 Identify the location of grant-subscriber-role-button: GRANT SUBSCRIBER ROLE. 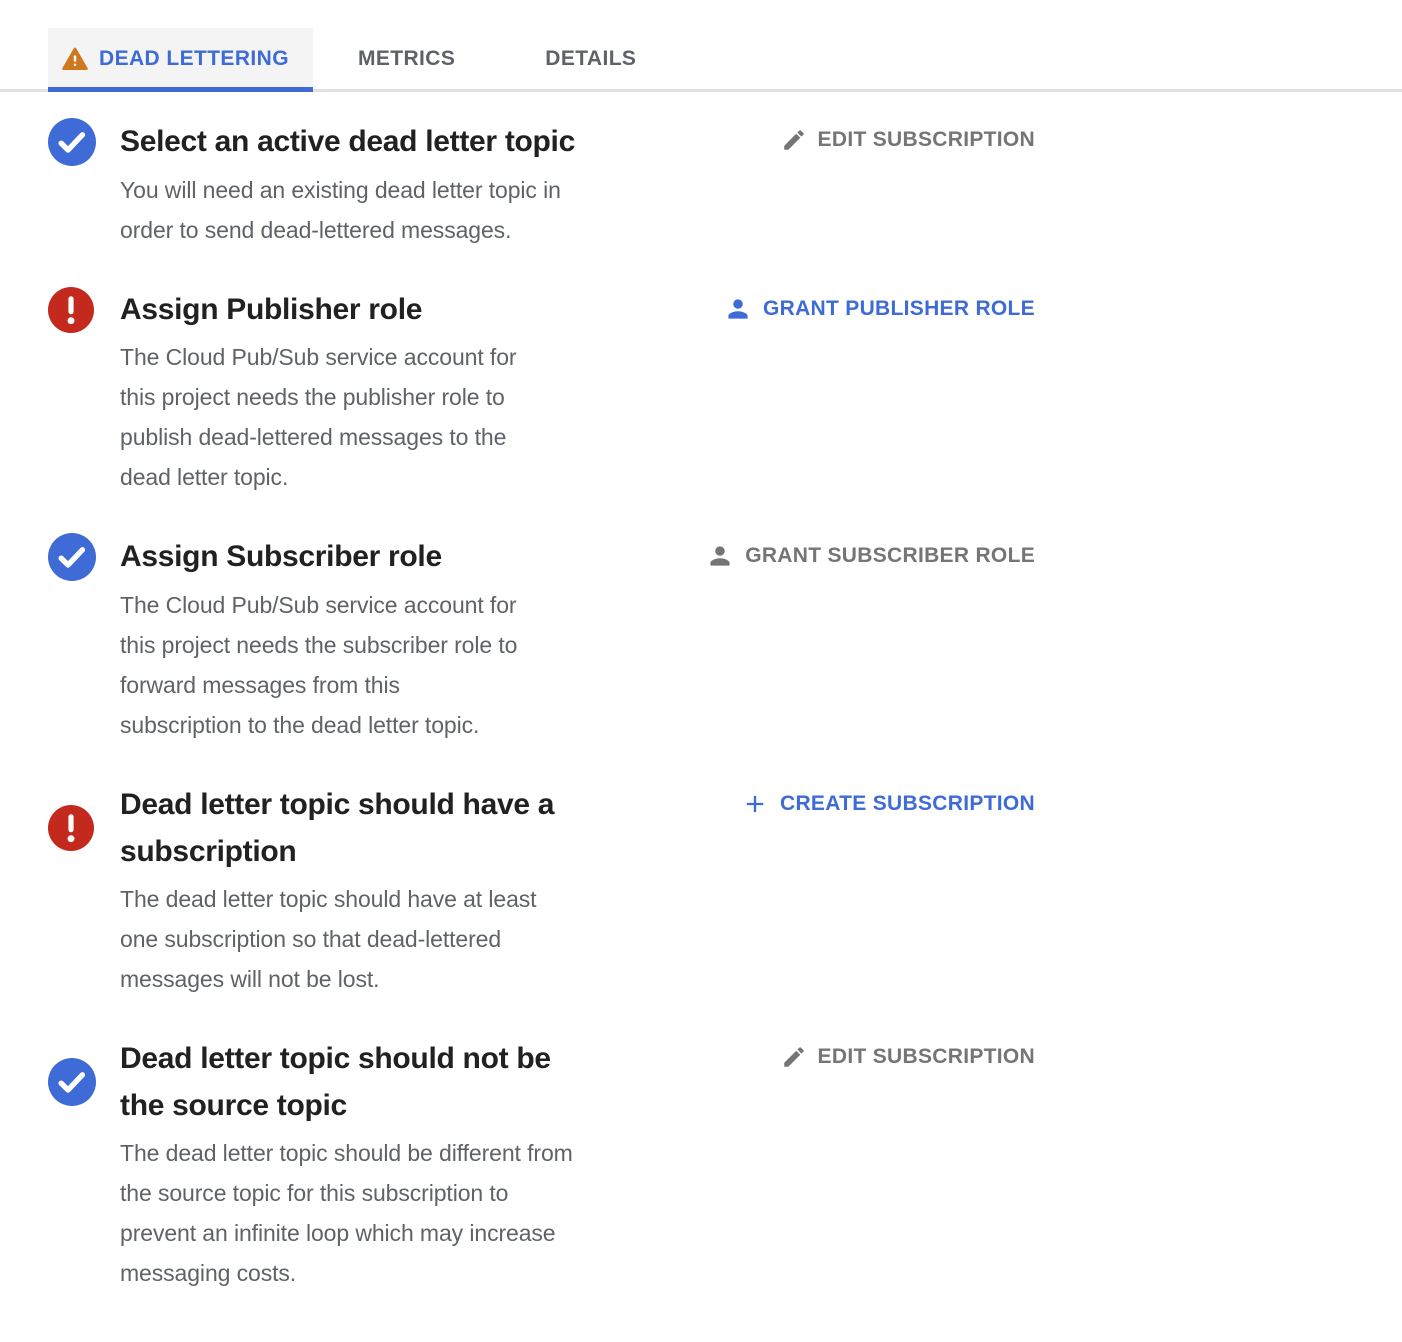
(870, 556).